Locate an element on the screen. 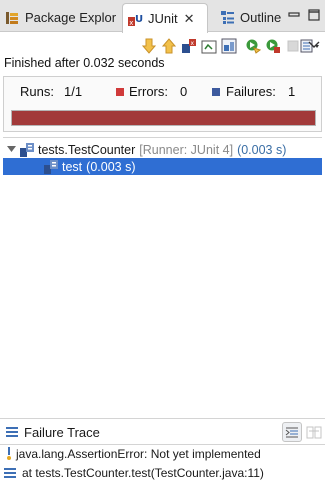  test-counters-panel: Runs: 1/1 Errors: 0 Failures: 1 is located at coordinates (162, 104).